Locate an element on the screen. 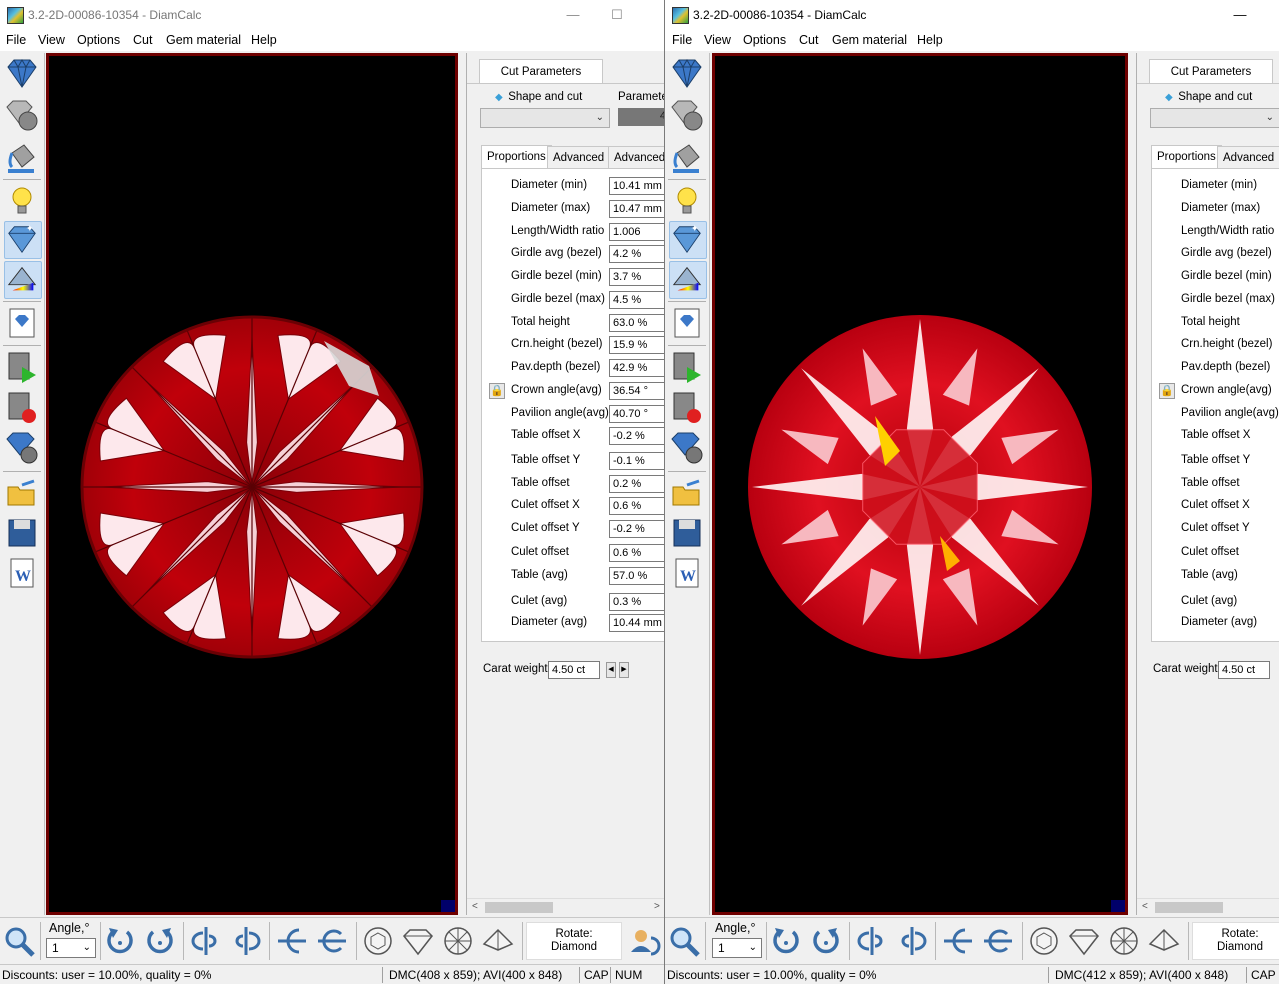  tilted-view-icon is located at coordinates (498, 941).